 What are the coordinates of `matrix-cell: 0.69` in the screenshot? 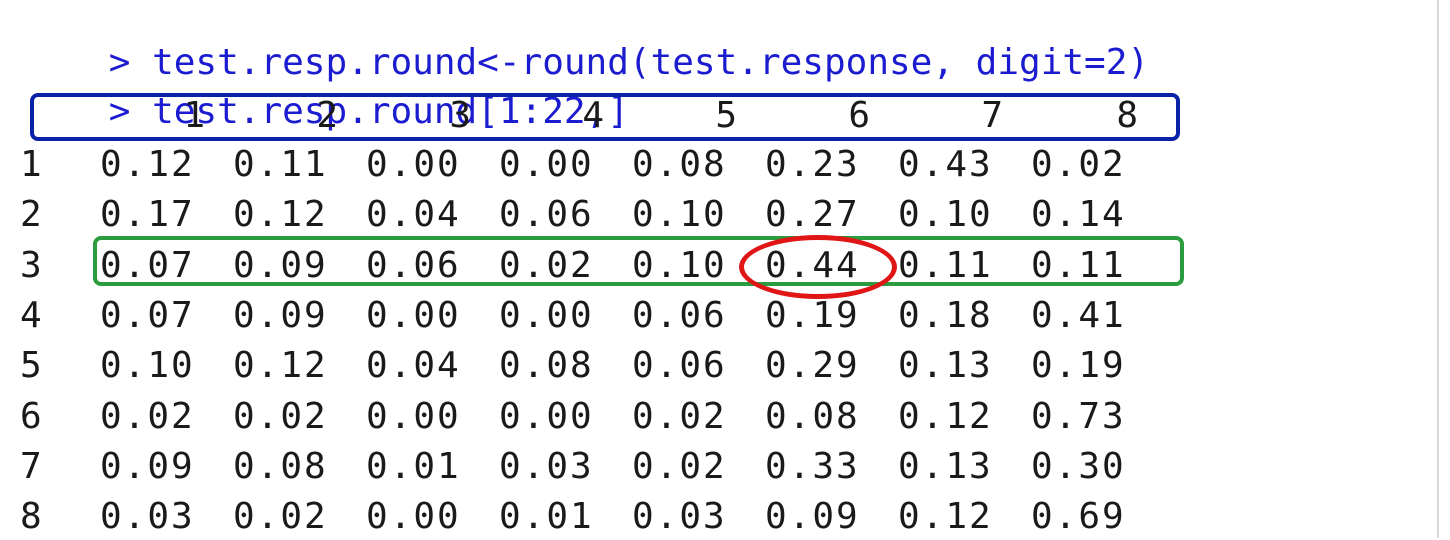 It's located at (1078, 516).